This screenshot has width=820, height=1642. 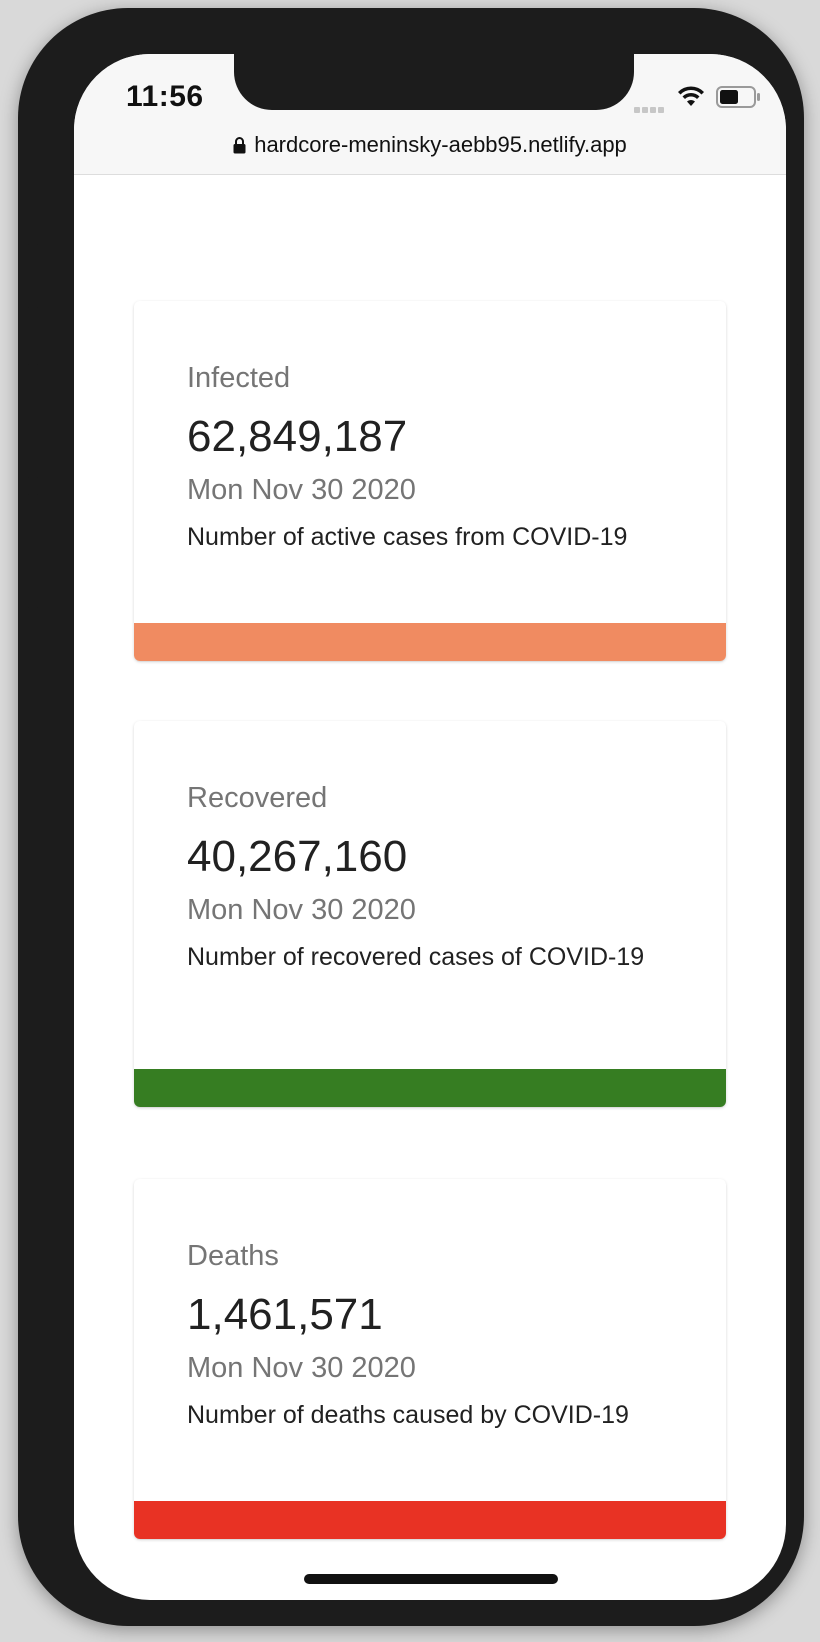 What do you see at coordinates (239, 145) in the screenshot?
I see `lock-icon` at bounding box center [239, 145].